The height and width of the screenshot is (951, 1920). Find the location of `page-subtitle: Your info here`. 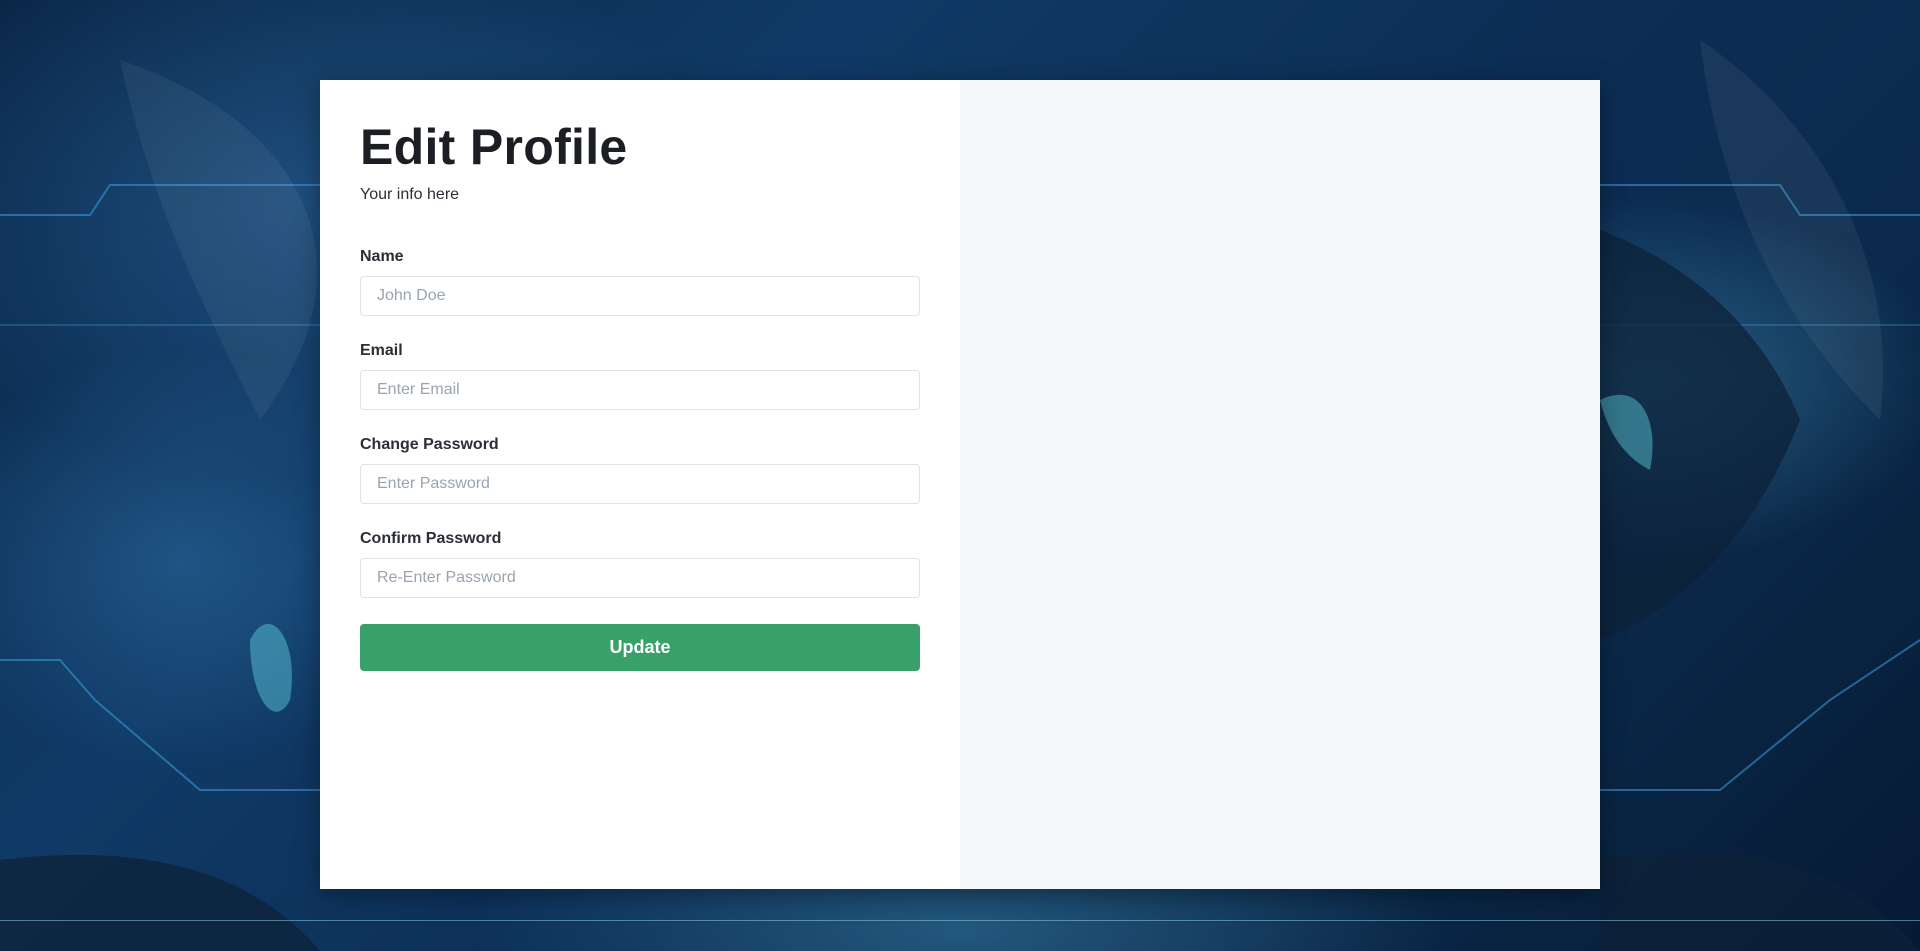

page-subtitle: Your info here is located at coordinates (410, 194).